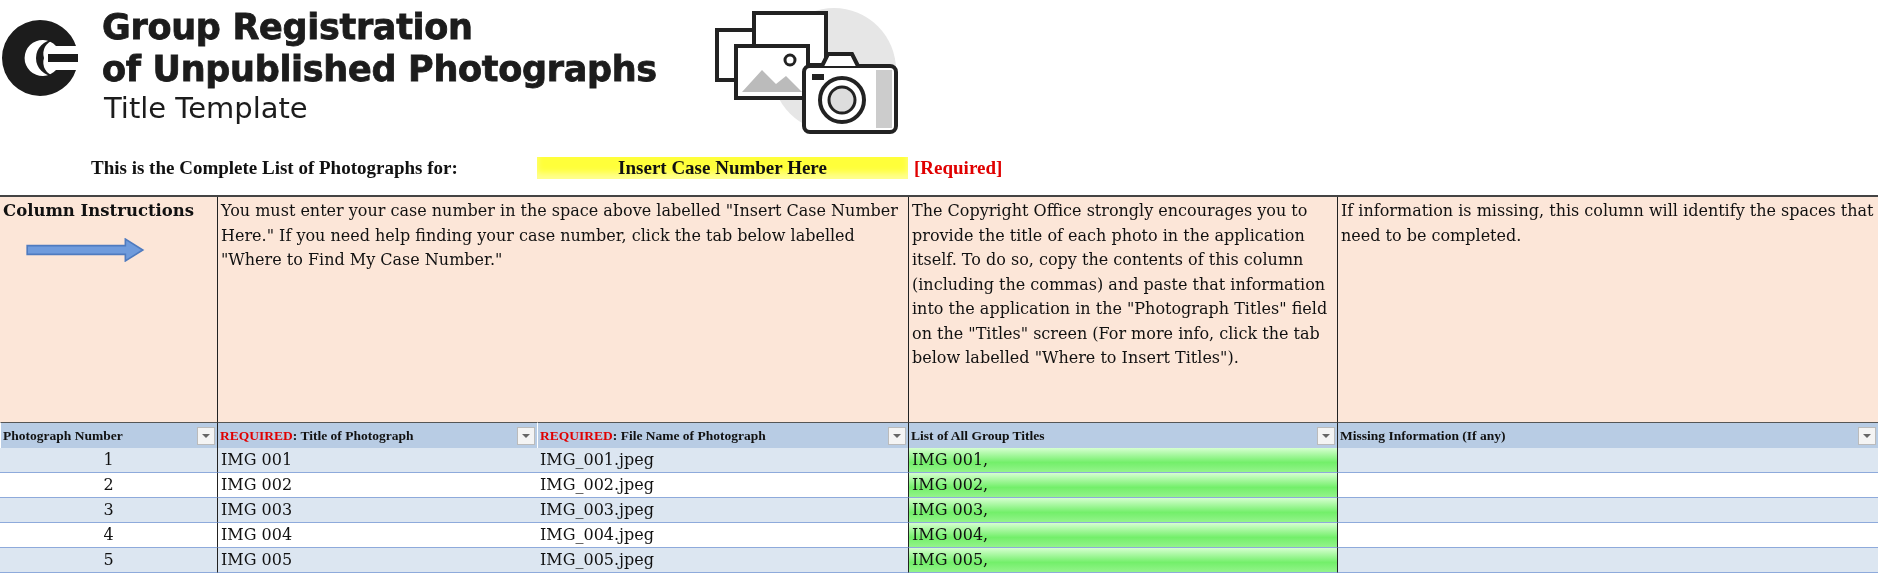 This screenshot has height=573, width=1878. What do you see at coordinates (108, 460) in the screenshot?
I see `table-cell: 1` at bounding box center [108, 460].